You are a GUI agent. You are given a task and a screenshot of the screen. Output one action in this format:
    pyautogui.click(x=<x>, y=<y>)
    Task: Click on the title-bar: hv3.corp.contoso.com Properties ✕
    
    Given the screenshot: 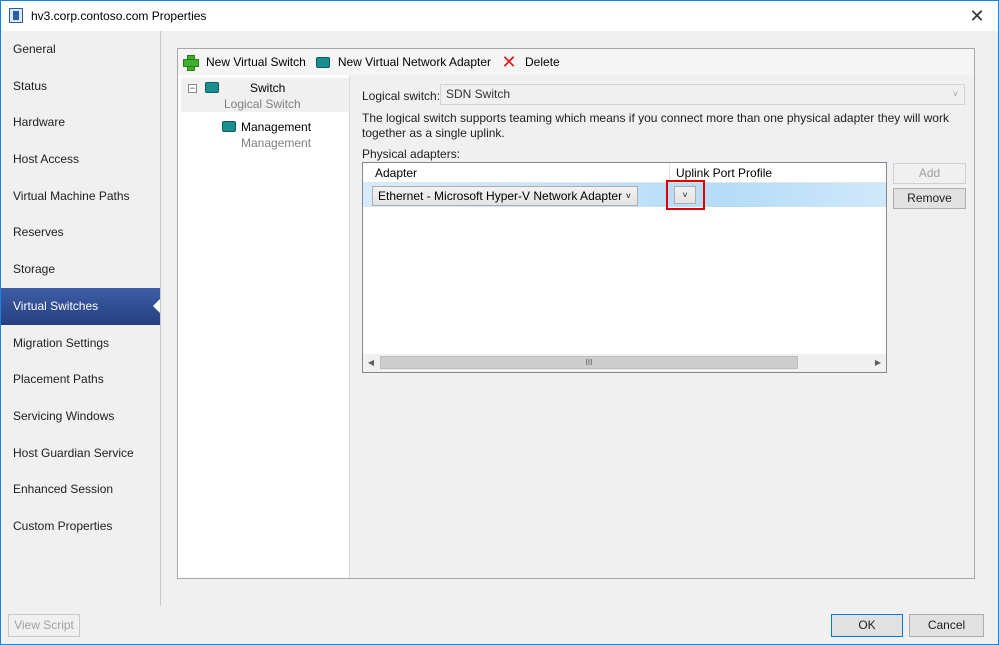 What is the action you would take?
    pyautogui.click(x=499, y=16)
    